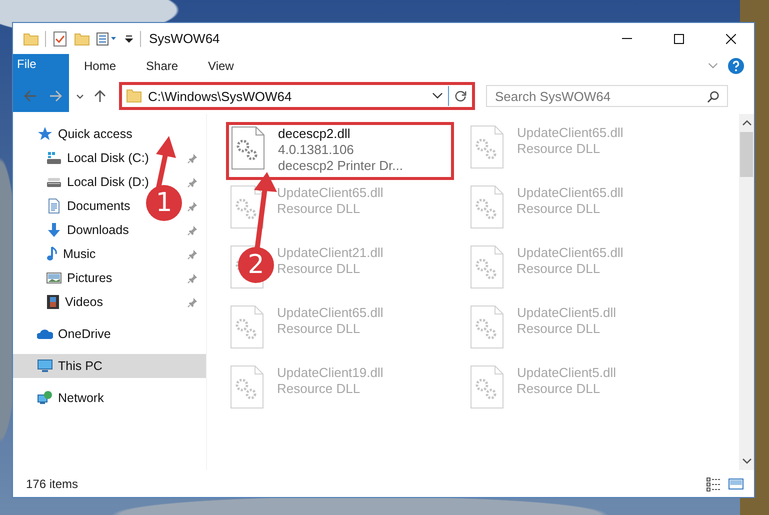 The width and height of the screenshot is (769, 515). What do you see at coordinates (184, 38) in the screenshot?
I see `window-title: SysWOW64` at bounding box center [184, 38].